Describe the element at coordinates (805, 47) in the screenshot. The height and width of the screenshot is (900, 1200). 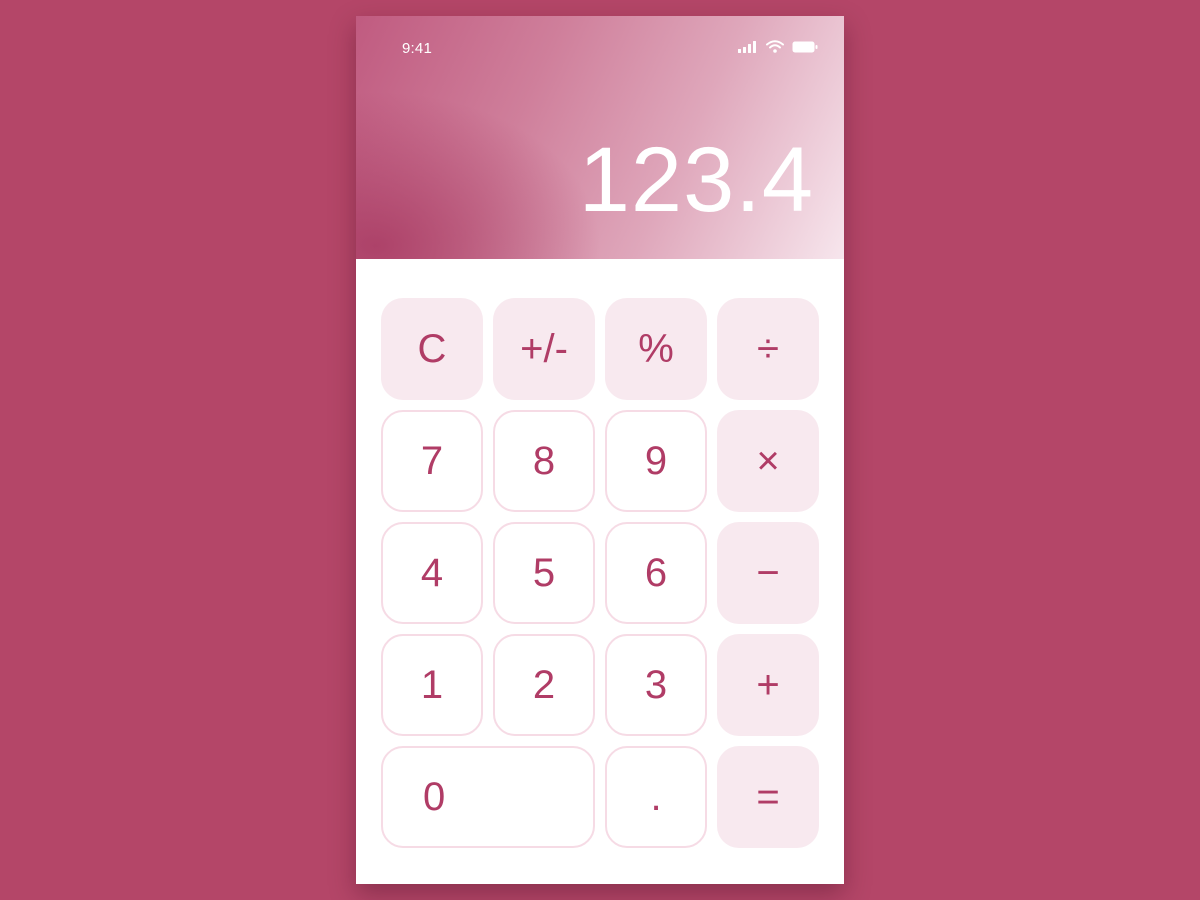
I see `battery-icon` at that location.